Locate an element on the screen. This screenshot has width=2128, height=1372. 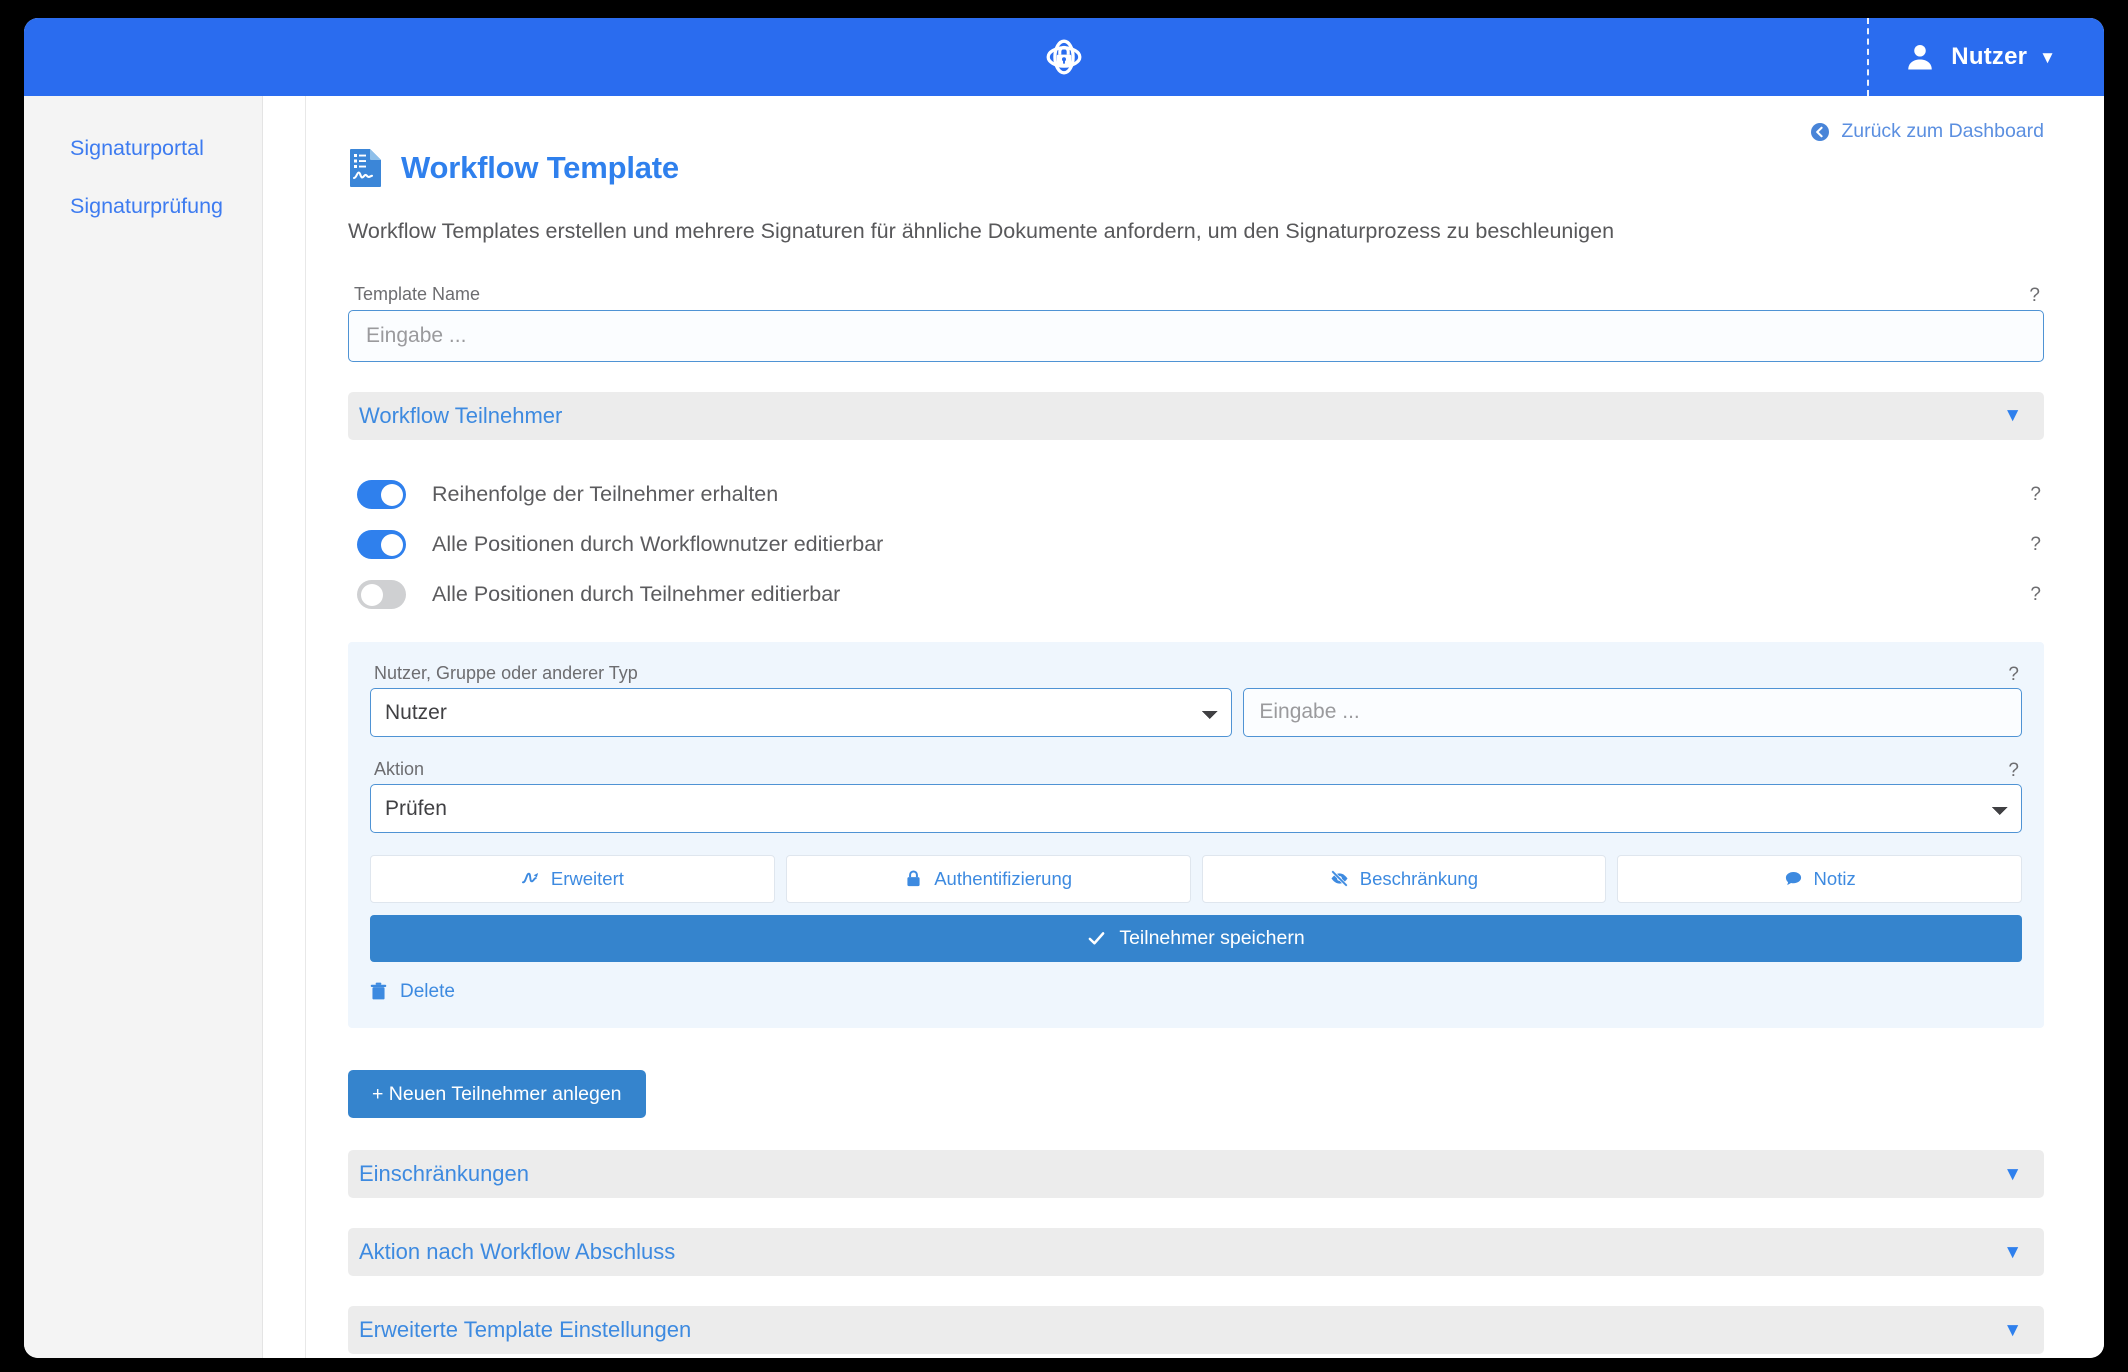
participant-type-row: Nutzer is located at coordinates (1196, 712).